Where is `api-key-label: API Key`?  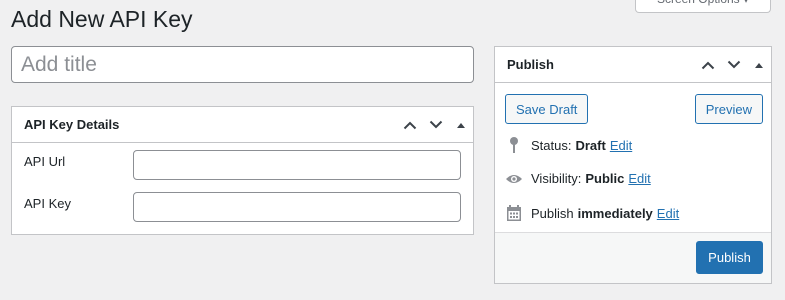
api-key-label: API Key is located at coordinates (47, 203).